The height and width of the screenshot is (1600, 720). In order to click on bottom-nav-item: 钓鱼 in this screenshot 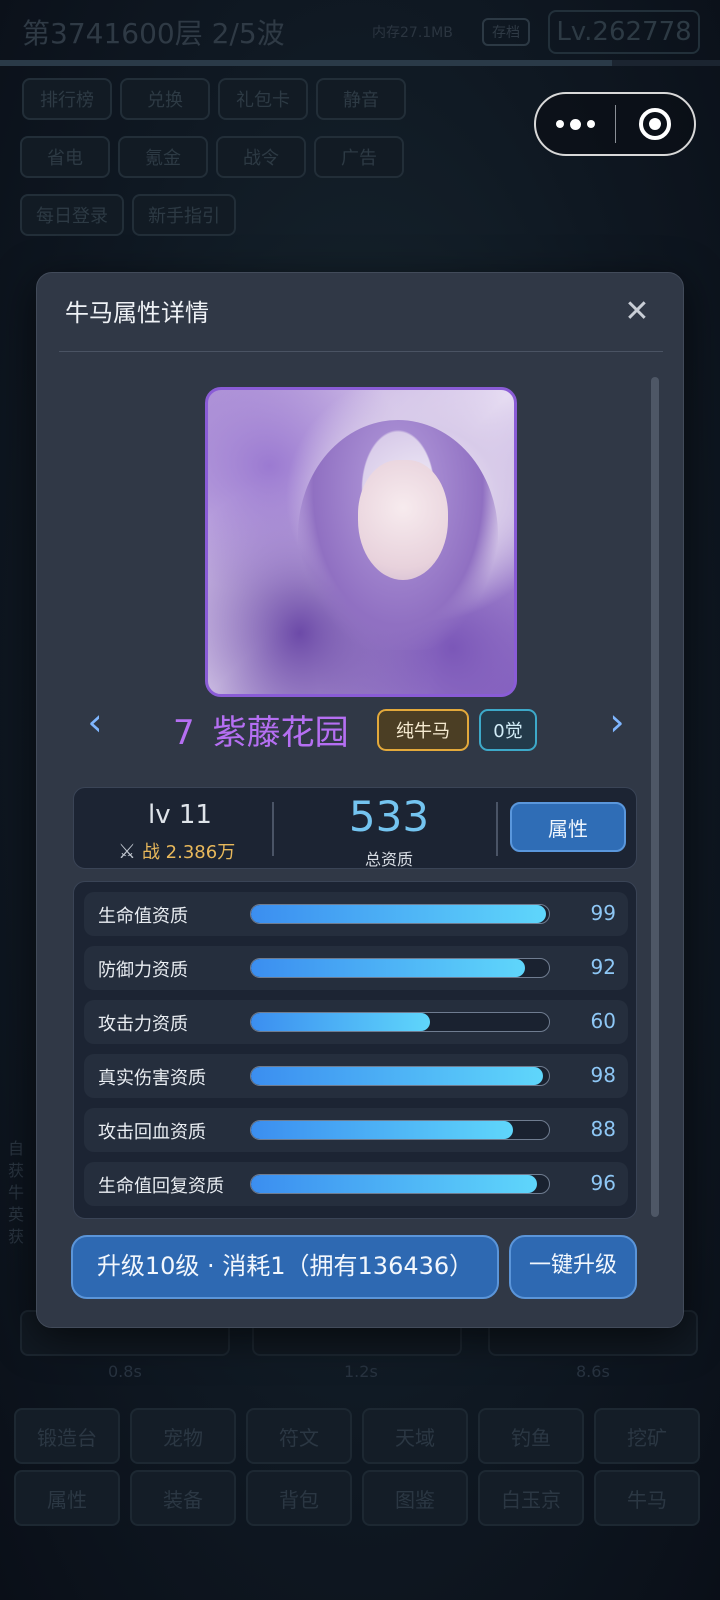, I will do `click(531, 1436)`.